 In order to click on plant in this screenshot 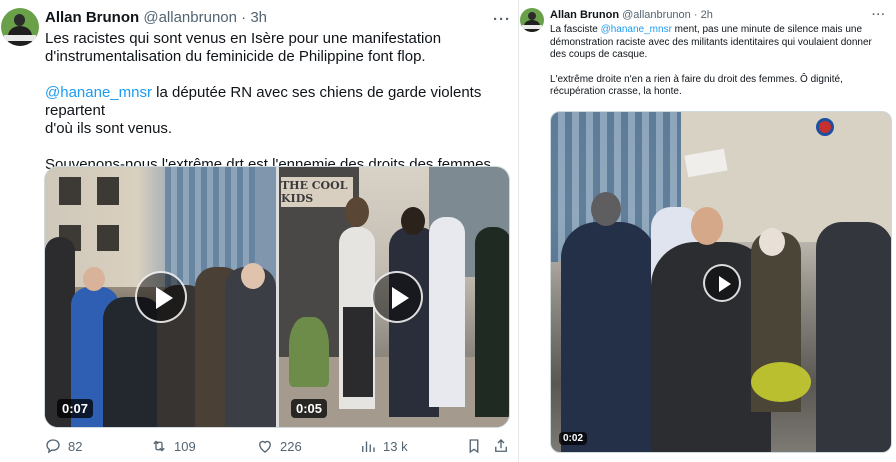, I will do `click(309, 352)`.